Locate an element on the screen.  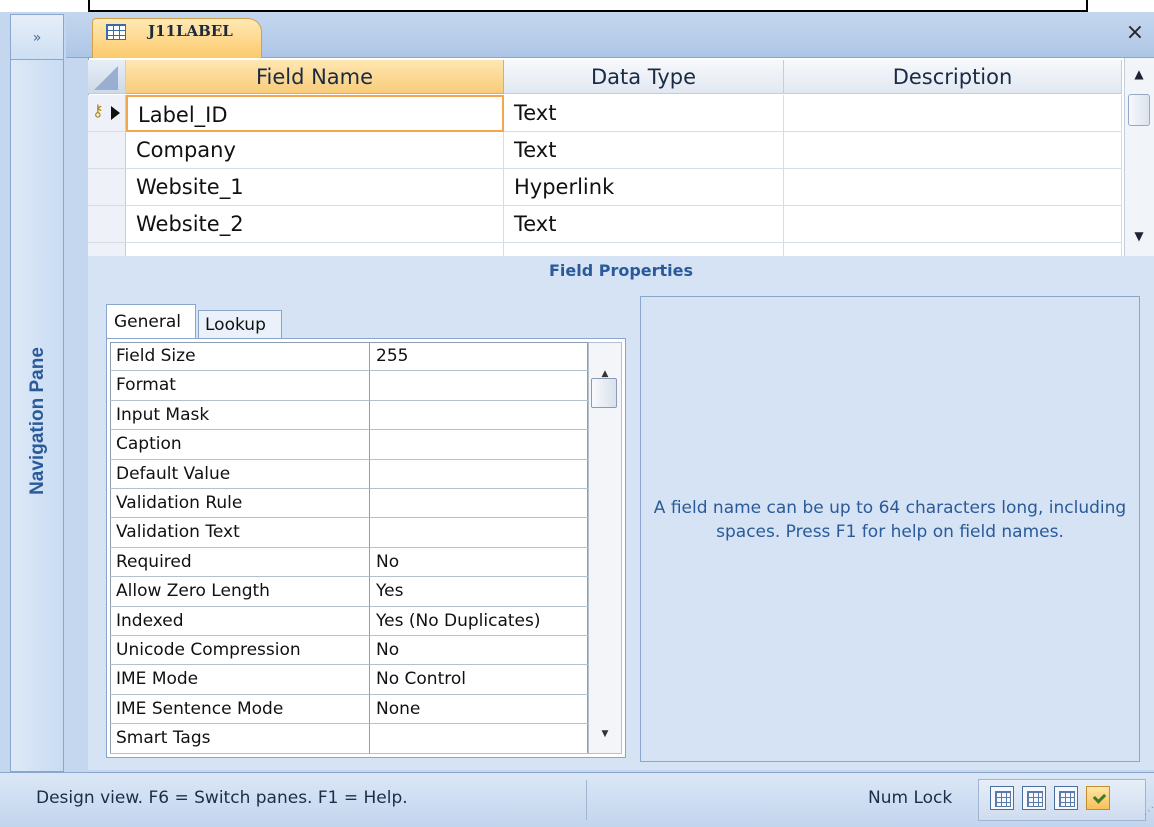
property-row: Validation Rule is located at coordinates (349, 504).